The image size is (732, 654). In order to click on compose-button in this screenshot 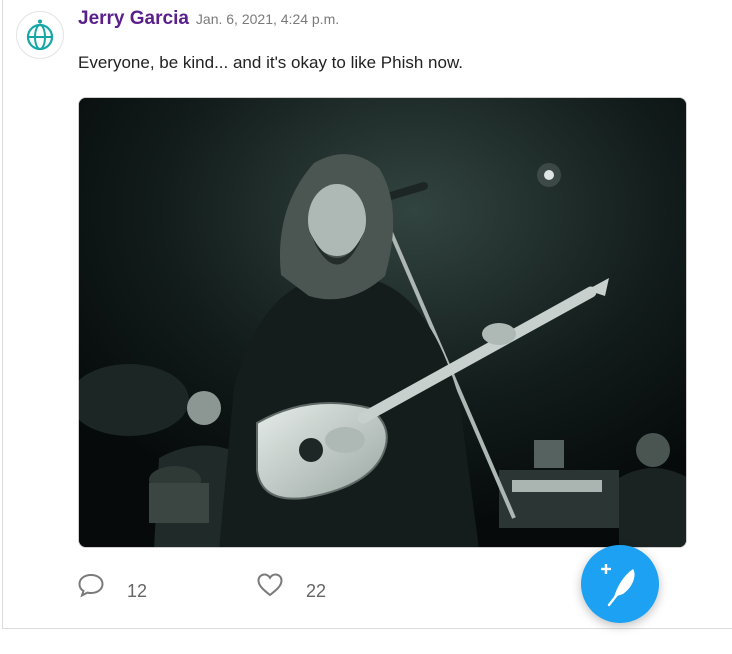, I will do `click(620, 584)`.